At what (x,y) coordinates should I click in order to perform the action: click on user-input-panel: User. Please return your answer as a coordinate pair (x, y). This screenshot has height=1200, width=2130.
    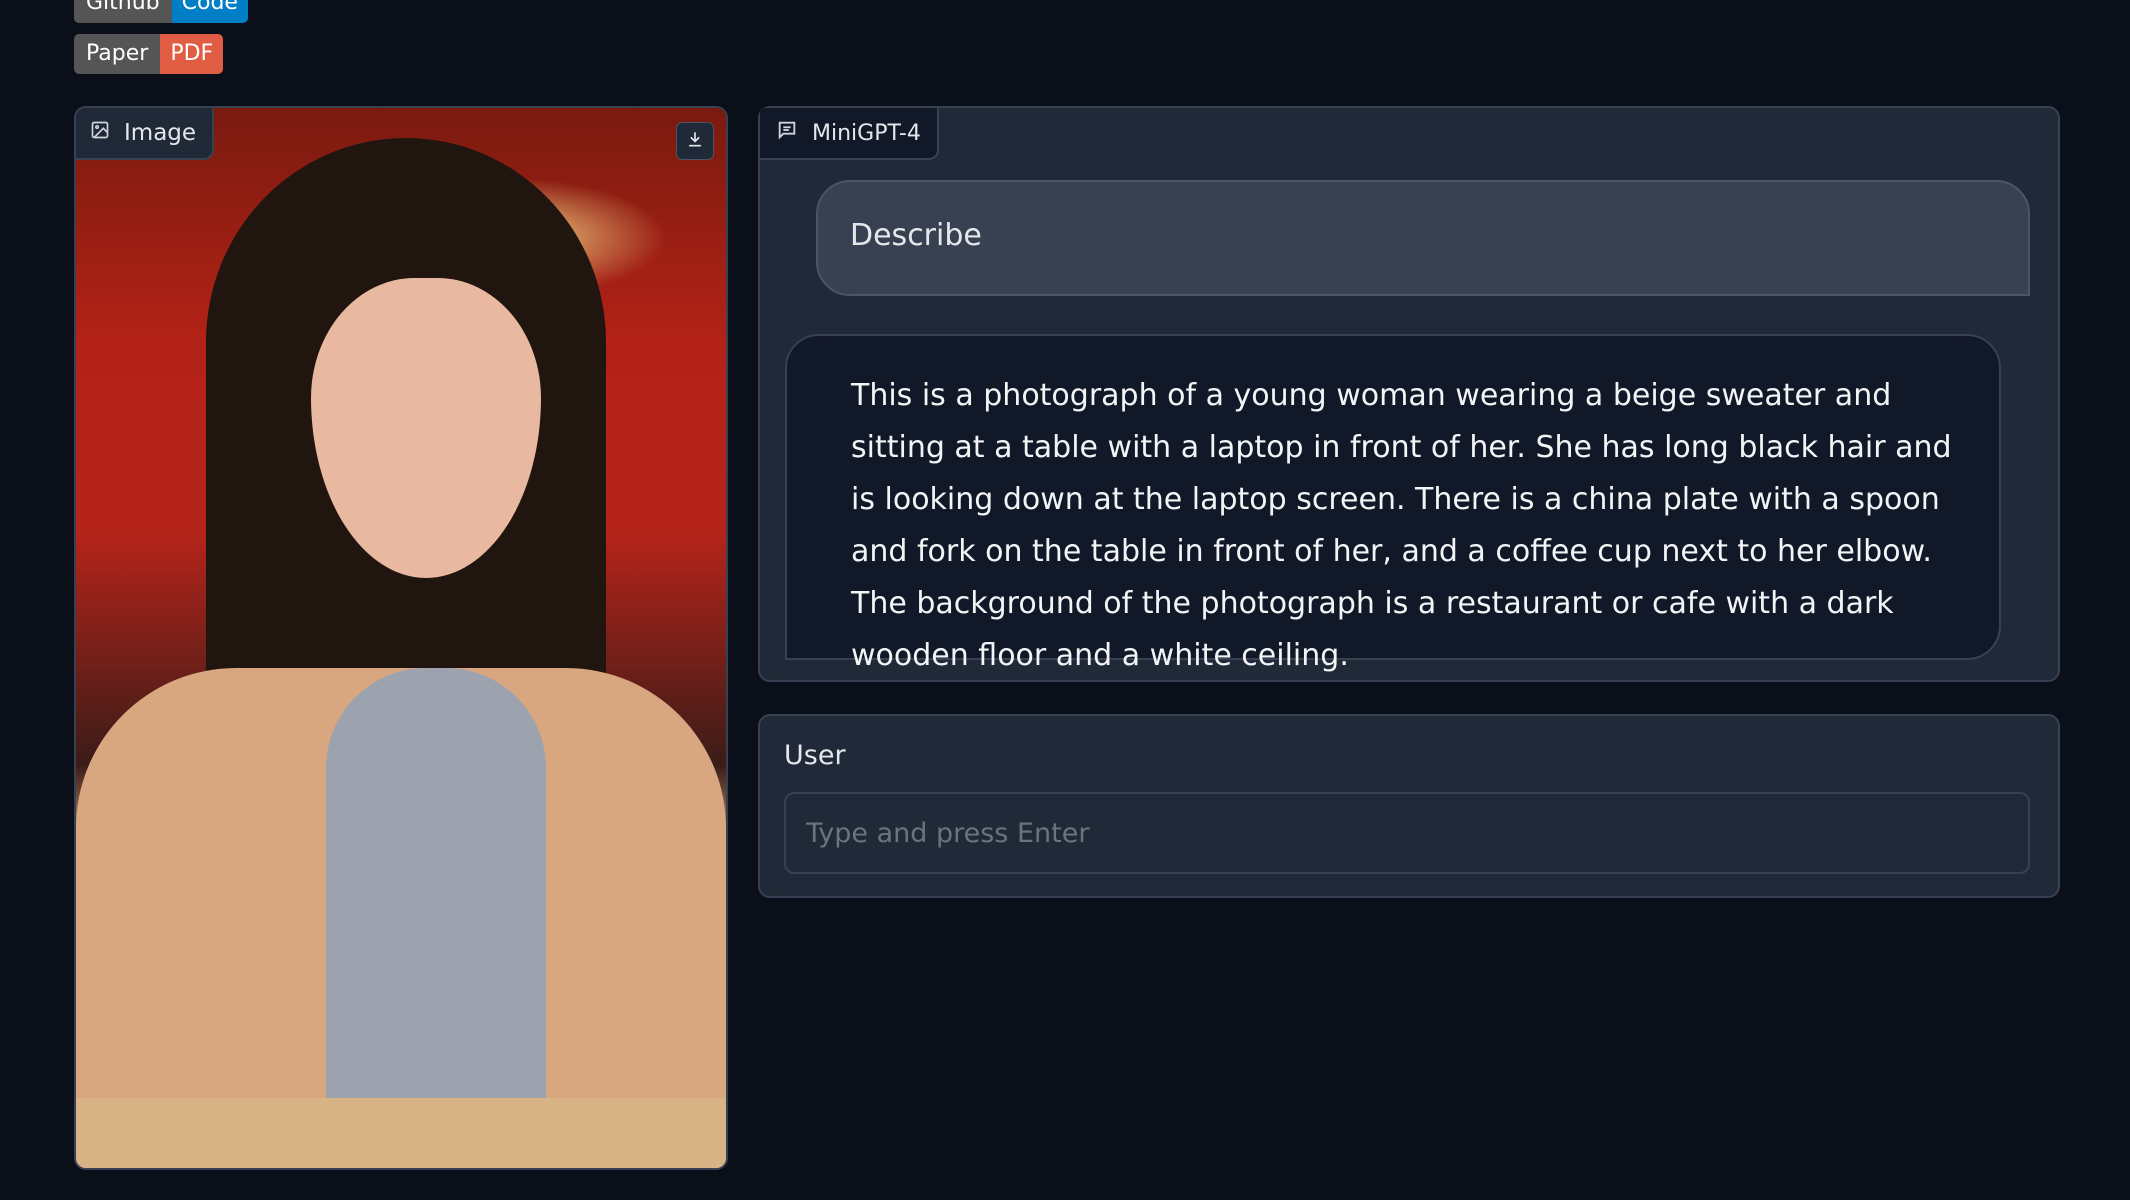
    Looking at the image, I should click on (1409, 806).